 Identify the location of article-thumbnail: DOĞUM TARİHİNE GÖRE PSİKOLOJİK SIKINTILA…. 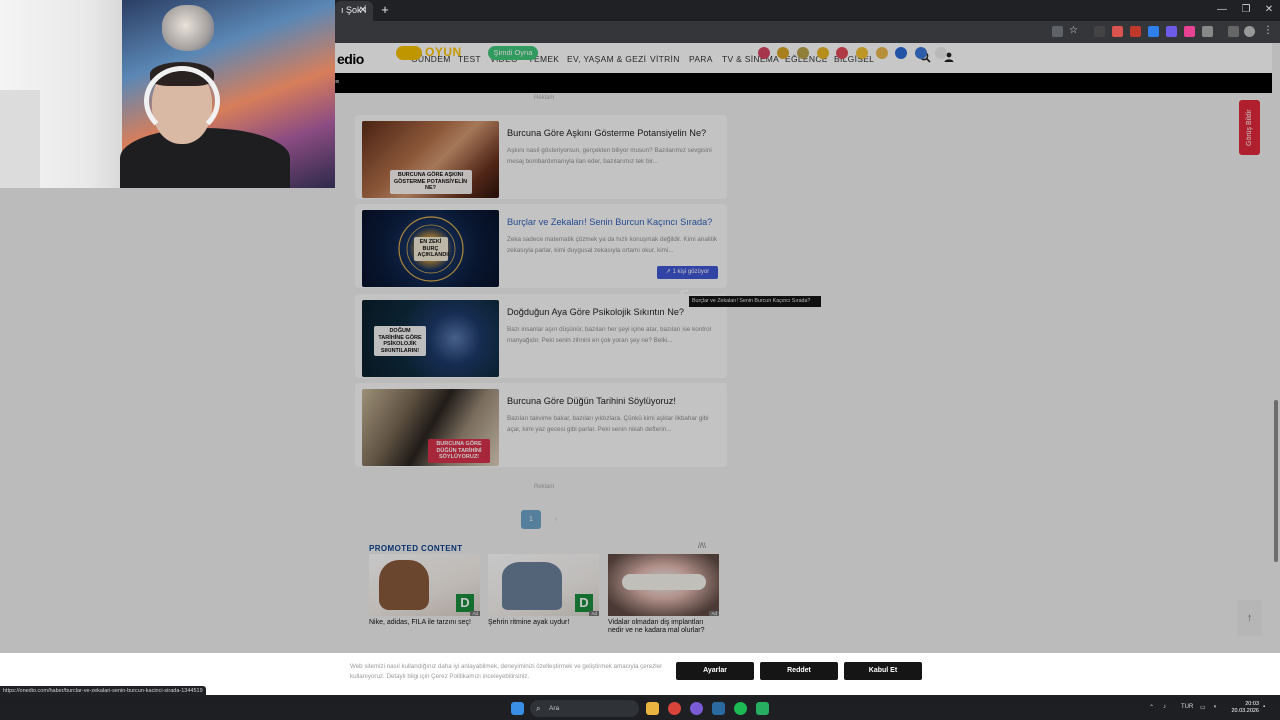
(430, 338).